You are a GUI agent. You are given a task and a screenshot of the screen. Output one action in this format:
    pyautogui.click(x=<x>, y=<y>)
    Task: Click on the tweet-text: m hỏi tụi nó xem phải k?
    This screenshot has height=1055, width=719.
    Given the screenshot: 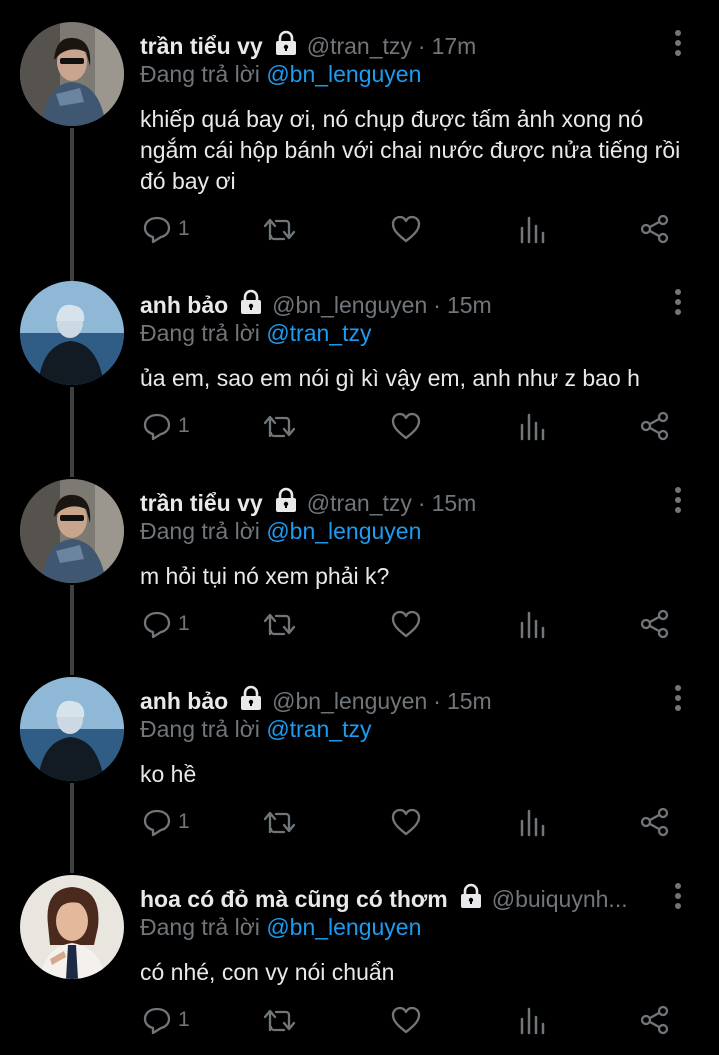 What is the action you would take?
    pyautogui.click(x=265, y=576)
    